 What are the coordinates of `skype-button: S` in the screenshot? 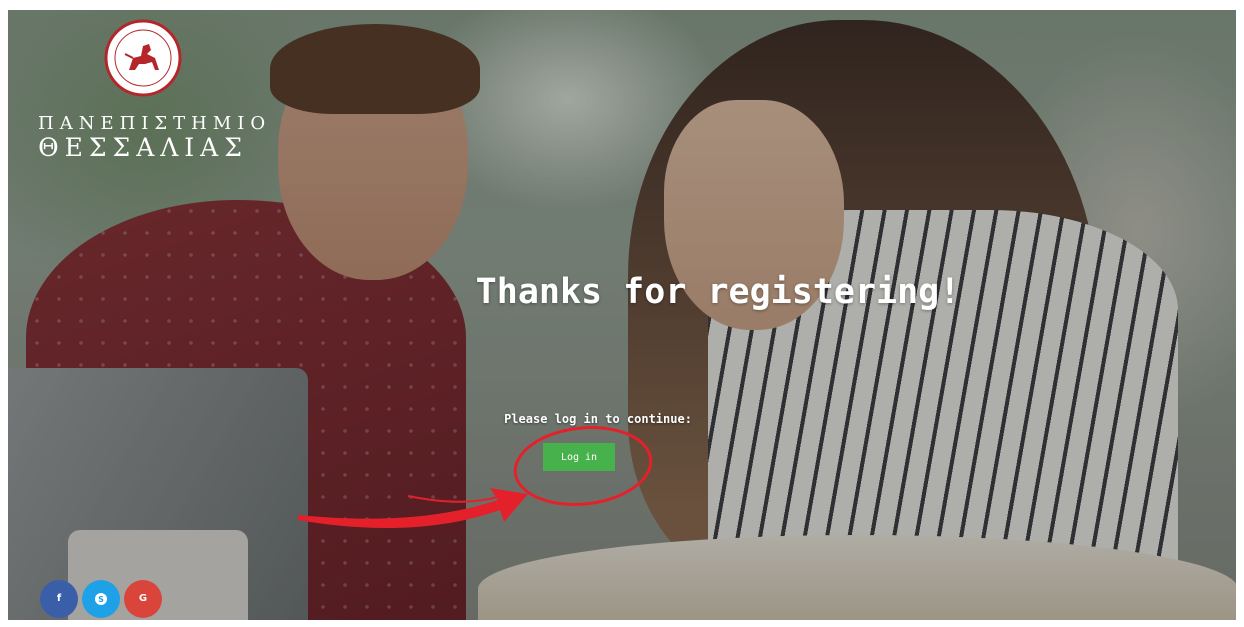 It's located at (101, 599).